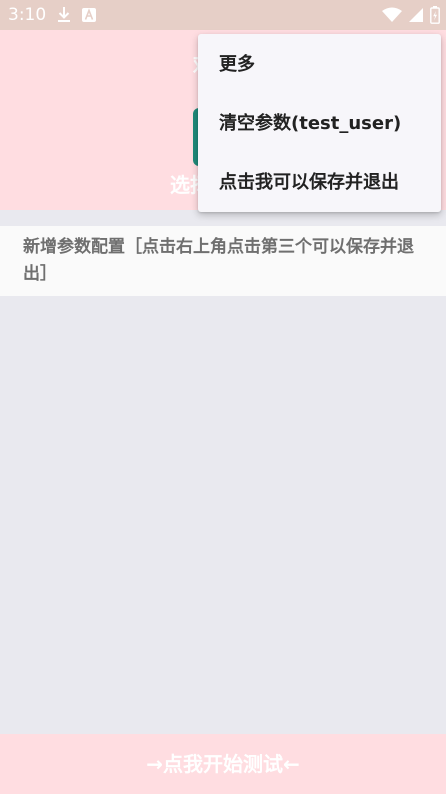 This screenshot has width=446, height=794. I want to click on download-icon, so click(64, 14).